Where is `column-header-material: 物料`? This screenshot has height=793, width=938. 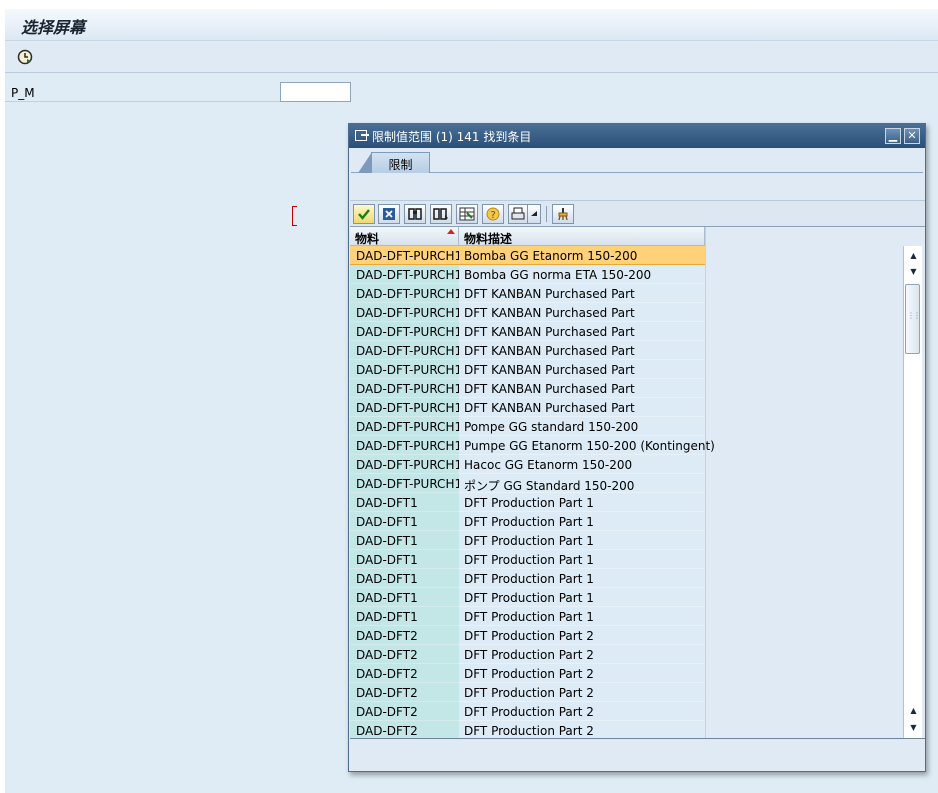 column-header-material: 物料 is located at coordinates (404, 236).